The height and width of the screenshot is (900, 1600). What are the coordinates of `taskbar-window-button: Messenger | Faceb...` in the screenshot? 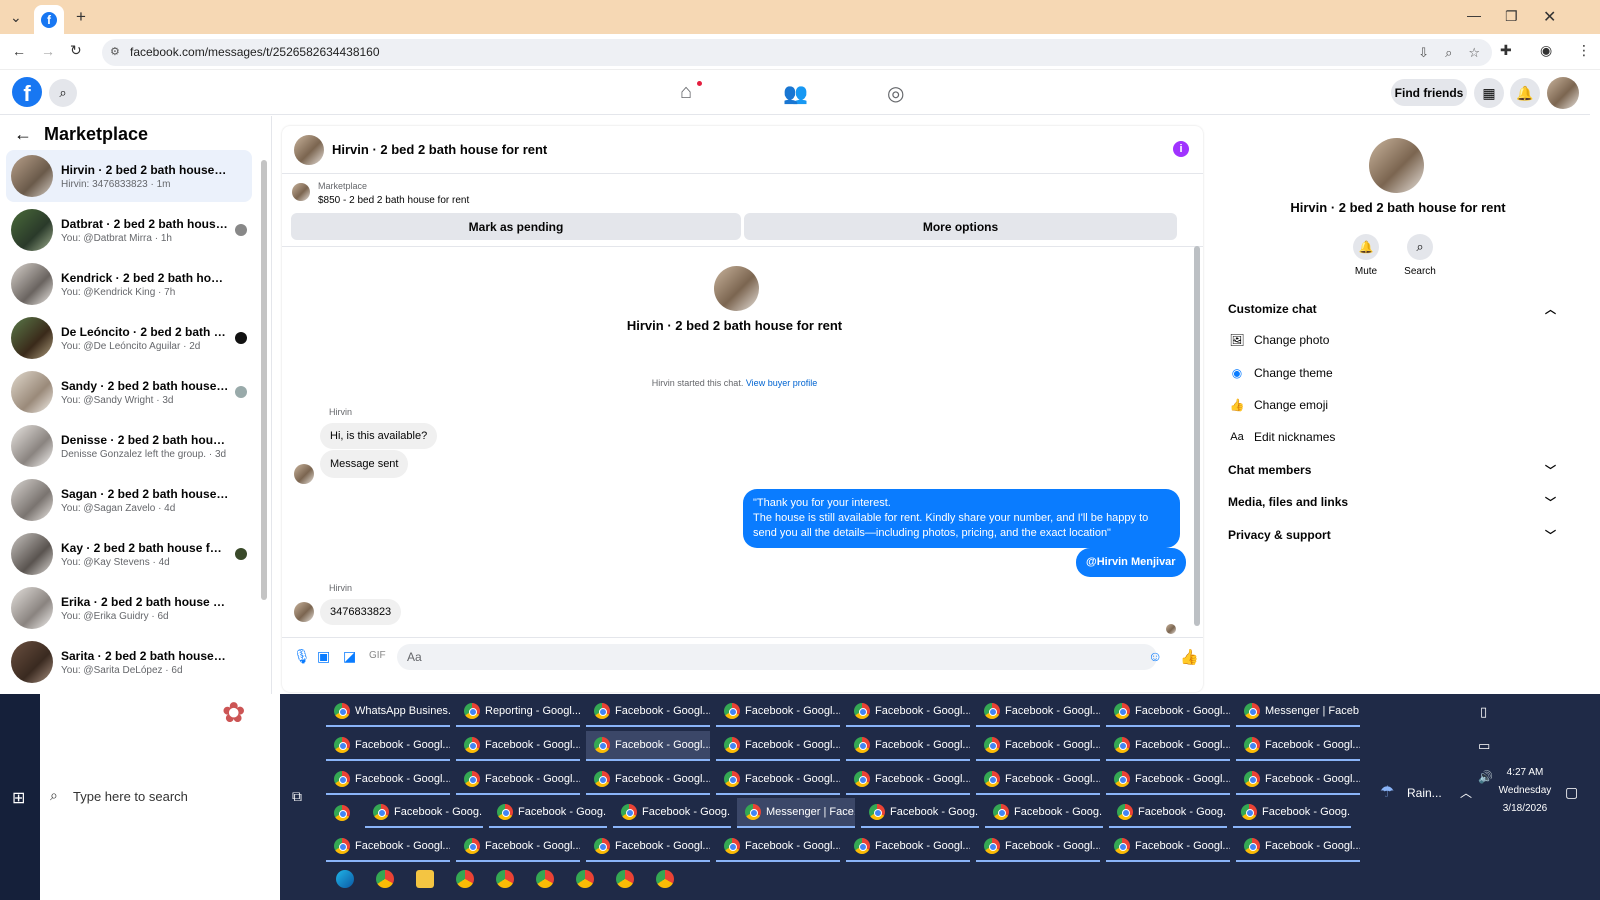 It's located at (1298, 712).